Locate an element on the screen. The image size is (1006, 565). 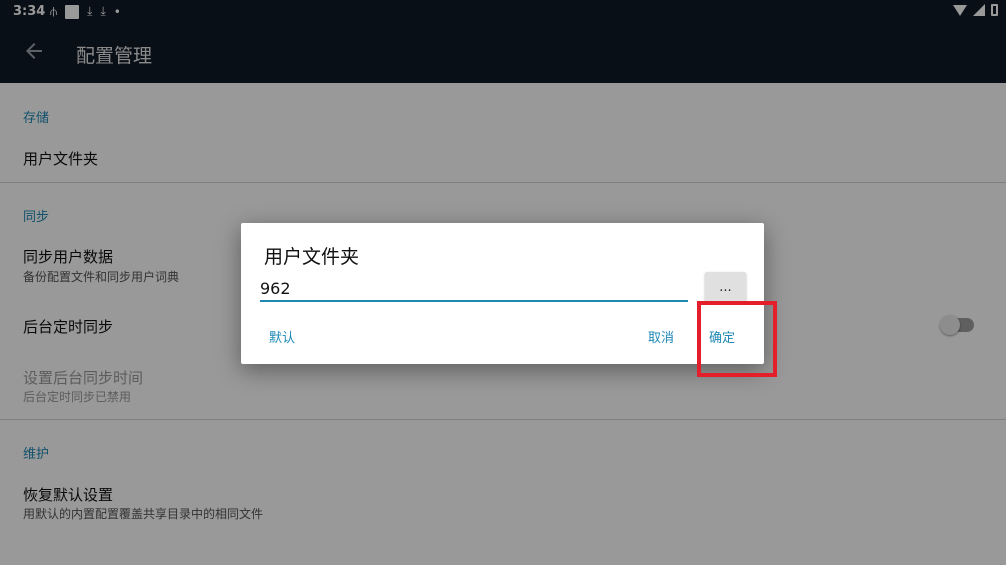
ok-button: 确定 is located at coordinates (722, 336).